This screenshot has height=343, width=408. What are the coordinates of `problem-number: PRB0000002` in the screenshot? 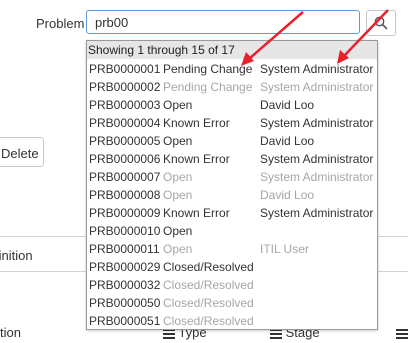 It's located at (125, 87).